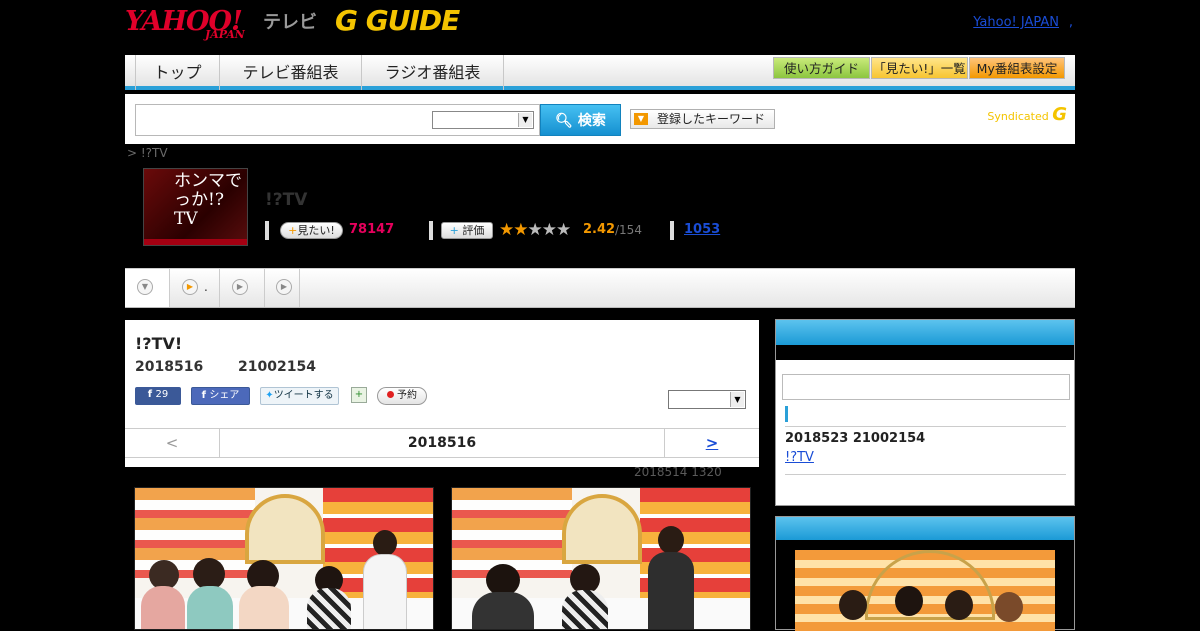 The image size is (1200, 631). What do you see at coordinates (303, 395) in the screenshot?
I see `tweet-label: ツイートする` at bounding box center [303, 395].